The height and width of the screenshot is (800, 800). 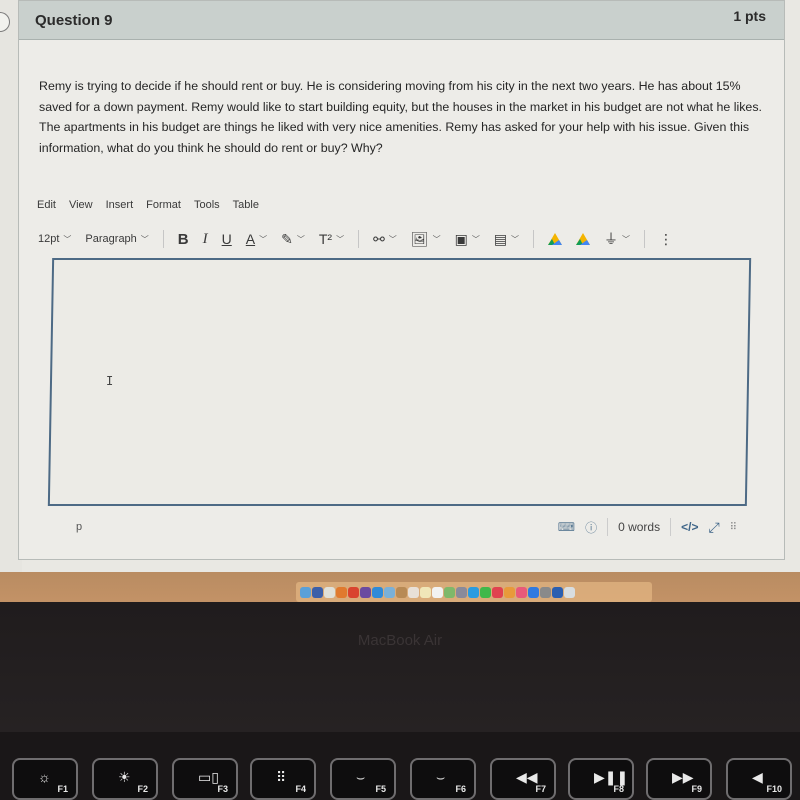 I want to click on dock-app-calendar, so click(x=413, y=592).